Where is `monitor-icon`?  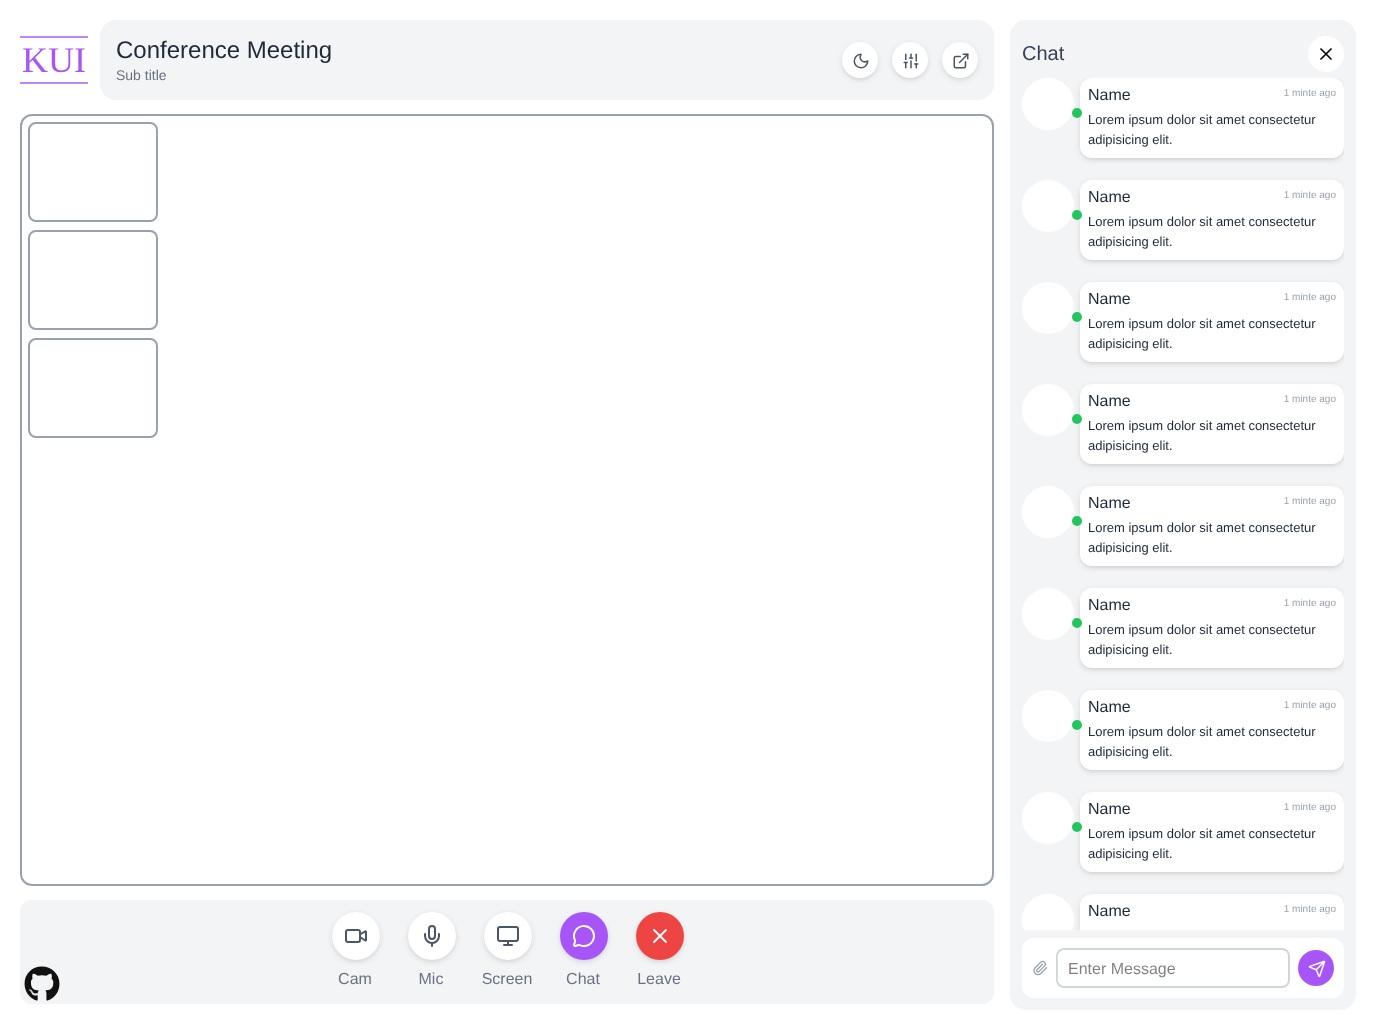 monitor-icon is located at coordinates (507, 936).